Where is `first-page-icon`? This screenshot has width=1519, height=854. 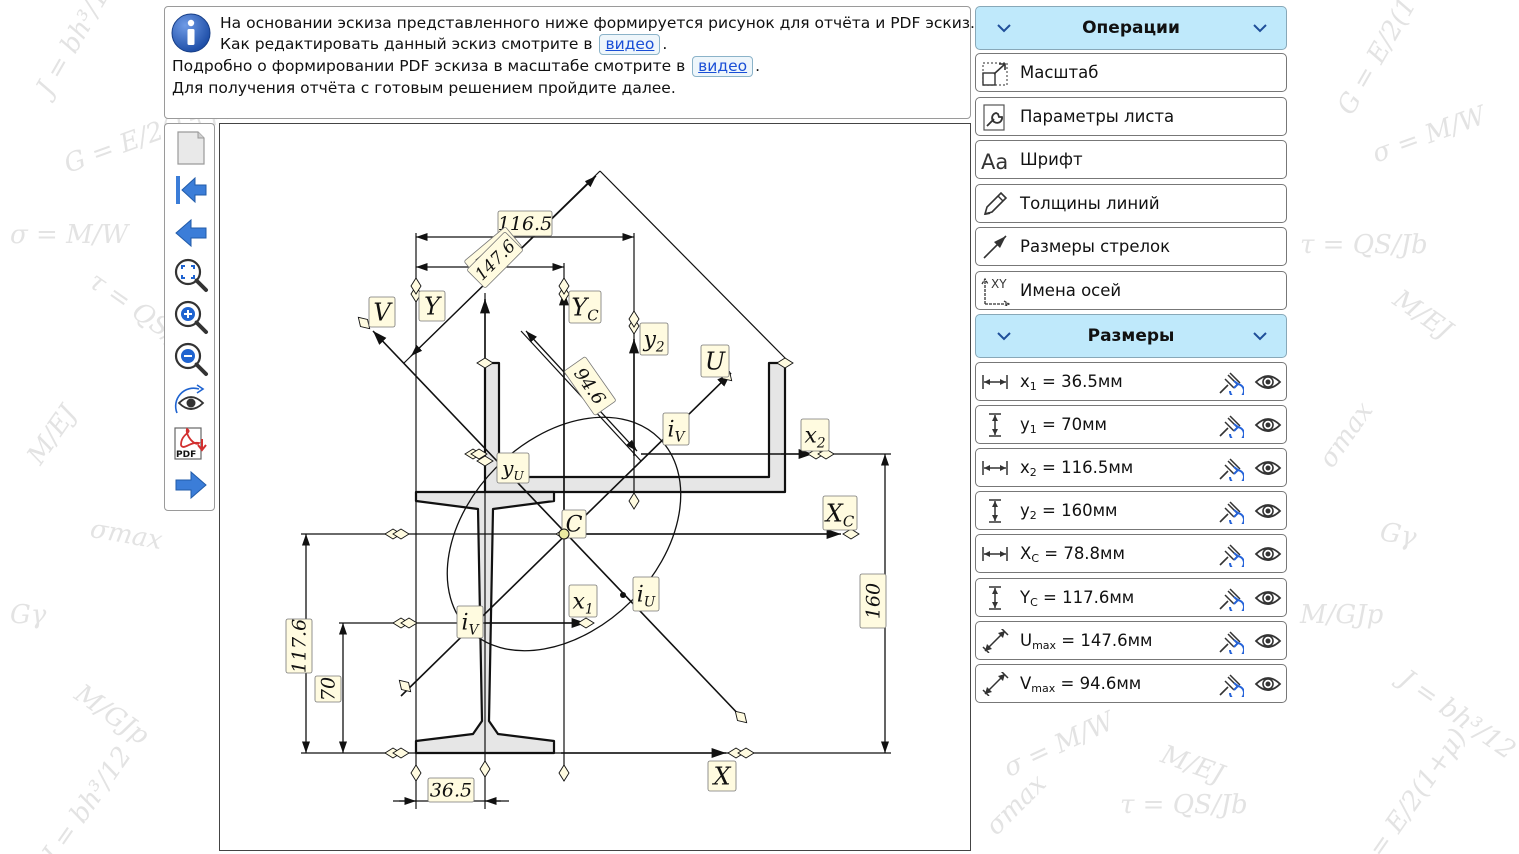
first-page-icon is located at coordinates (191, 190).